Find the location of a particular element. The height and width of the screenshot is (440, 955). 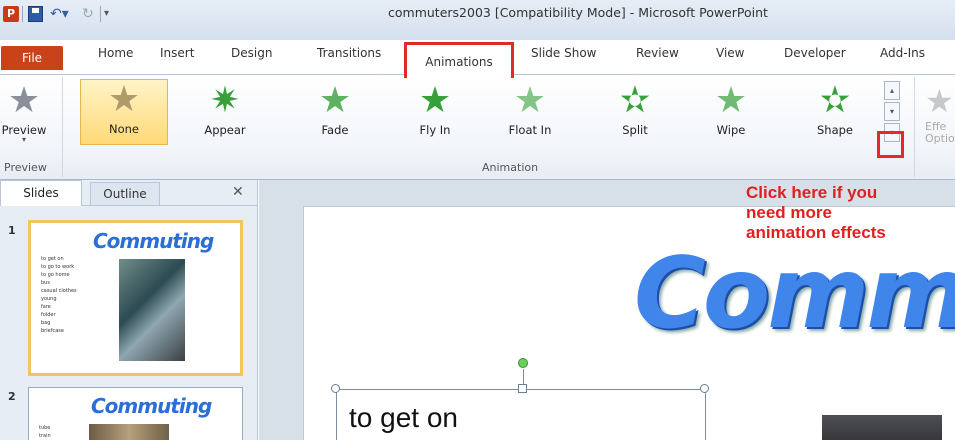

effect-appear-button: ✷ Appear is located at coordinates (225, 113).